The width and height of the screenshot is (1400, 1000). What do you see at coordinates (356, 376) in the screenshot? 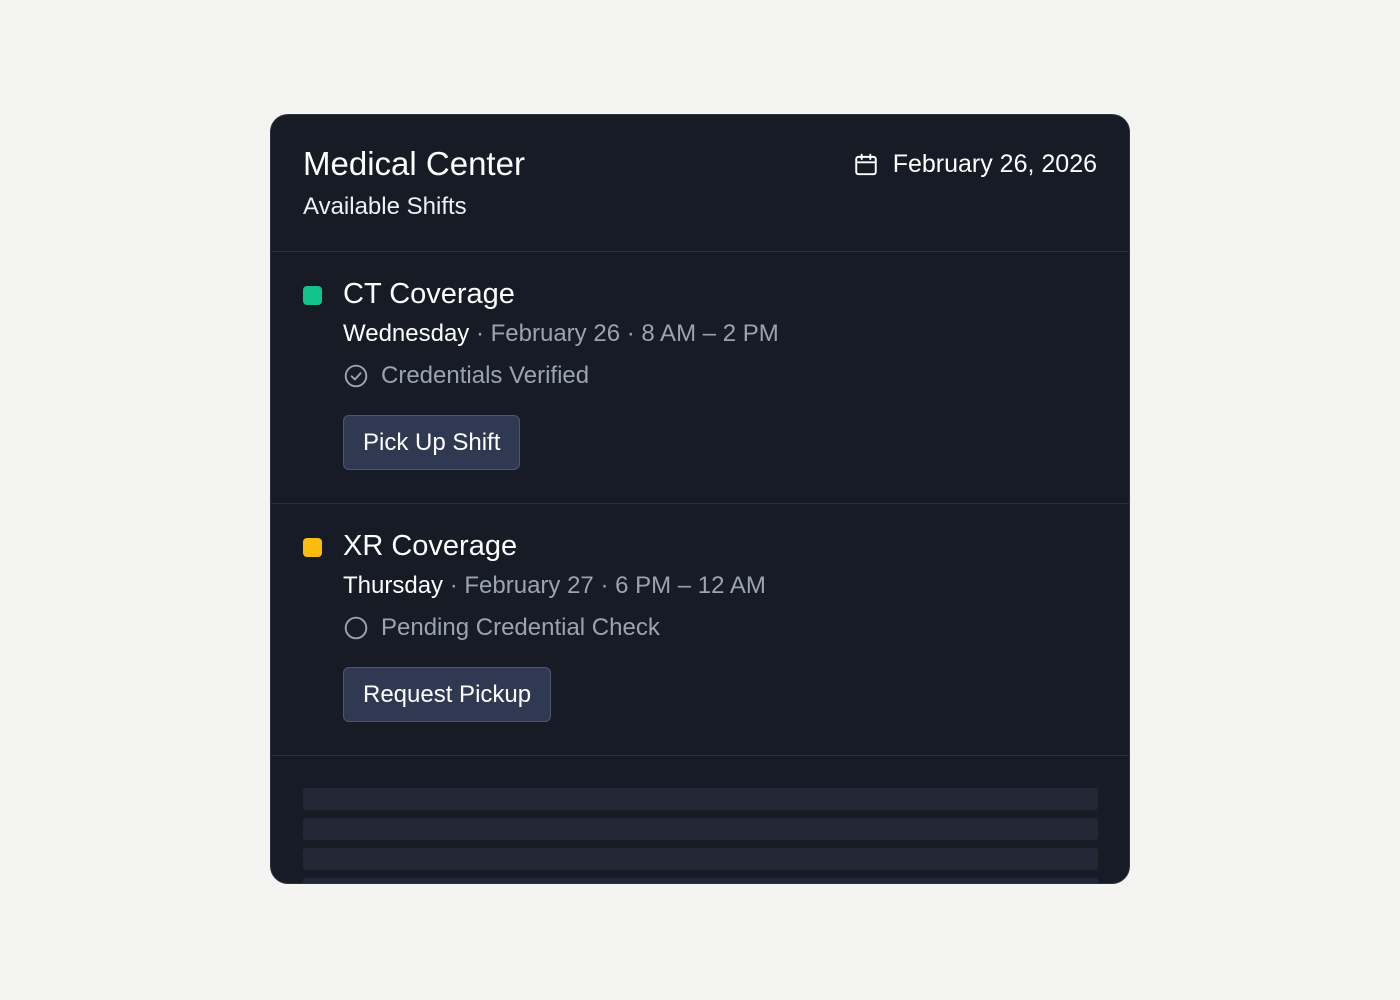
I see `check-circle-icon` at bounding box center [356, 376].